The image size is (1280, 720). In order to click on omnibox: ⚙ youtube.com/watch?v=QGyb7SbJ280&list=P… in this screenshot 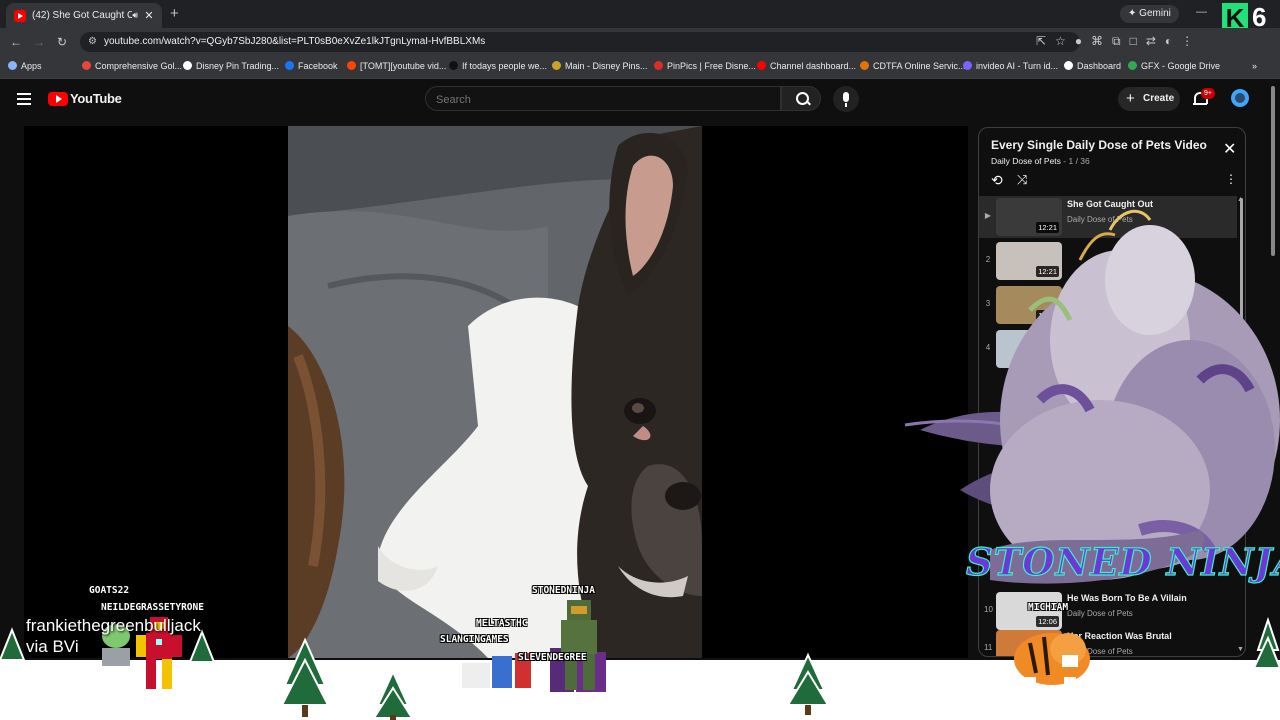, I will do `click(580, 42)`.